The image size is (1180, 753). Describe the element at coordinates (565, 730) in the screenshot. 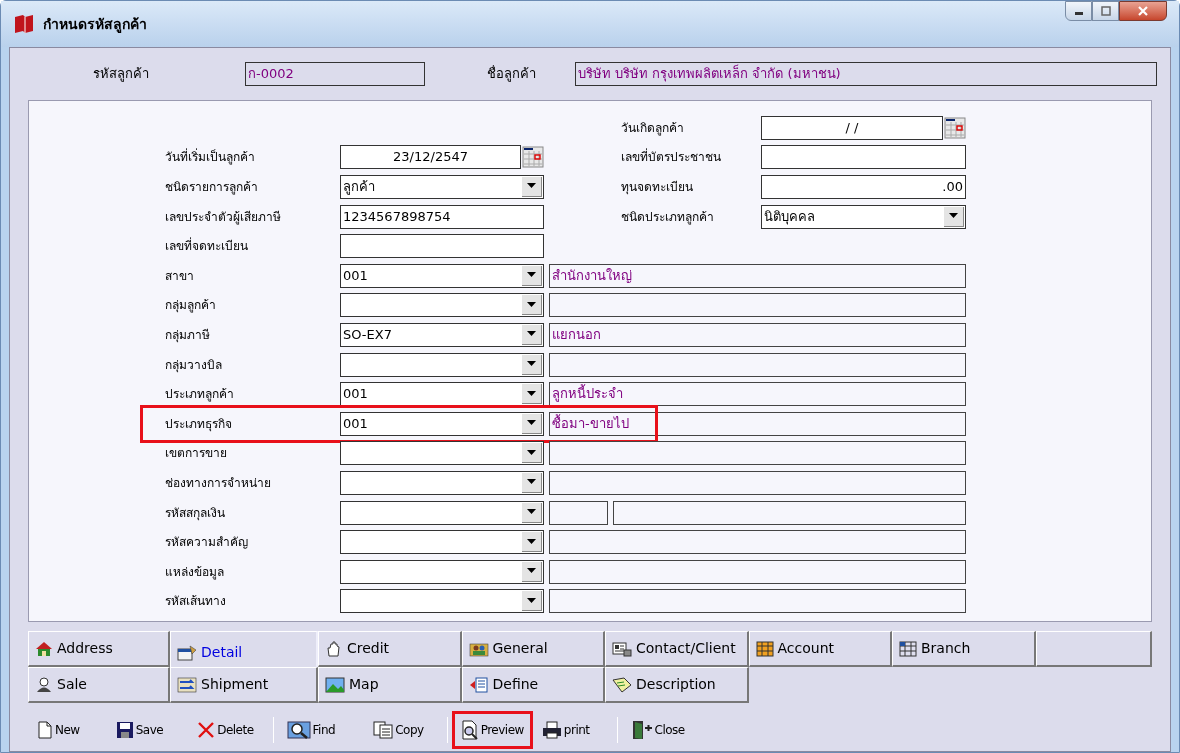

I see `toolbar-button: print` at that location.